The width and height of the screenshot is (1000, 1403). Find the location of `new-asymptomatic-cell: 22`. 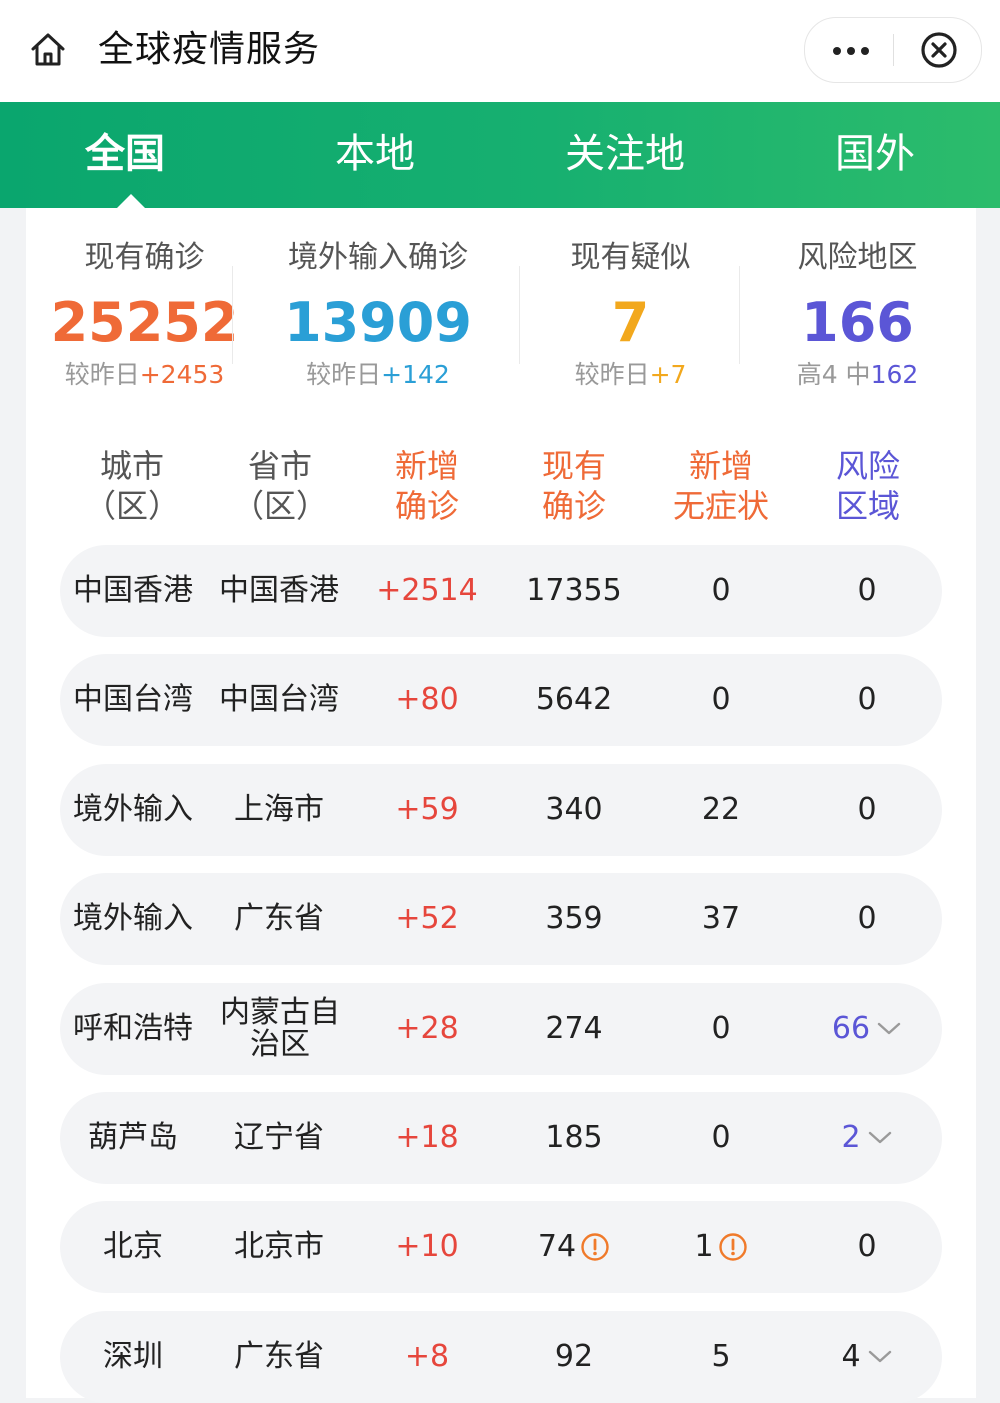

new-asymptomatic-cell: 22 is located at coordinates (721, 809).